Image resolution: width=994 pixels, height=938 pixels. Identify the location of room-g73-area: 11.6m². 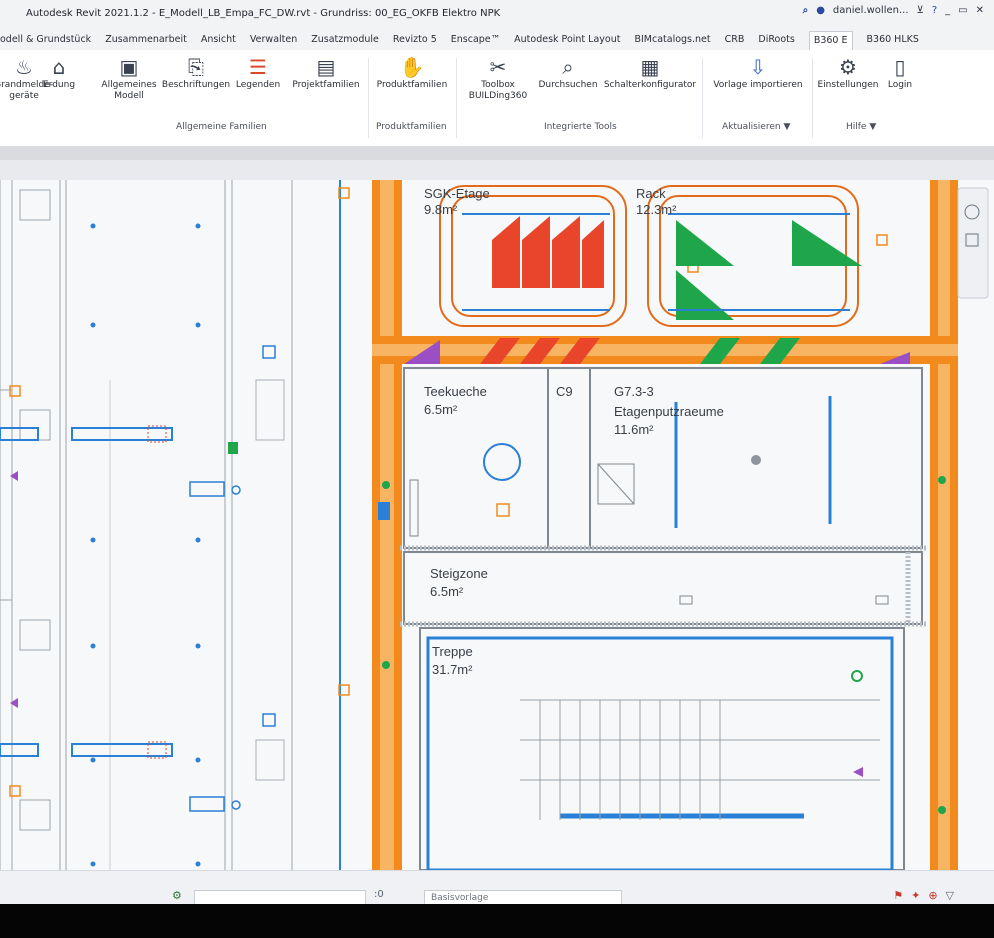
(634, 429).